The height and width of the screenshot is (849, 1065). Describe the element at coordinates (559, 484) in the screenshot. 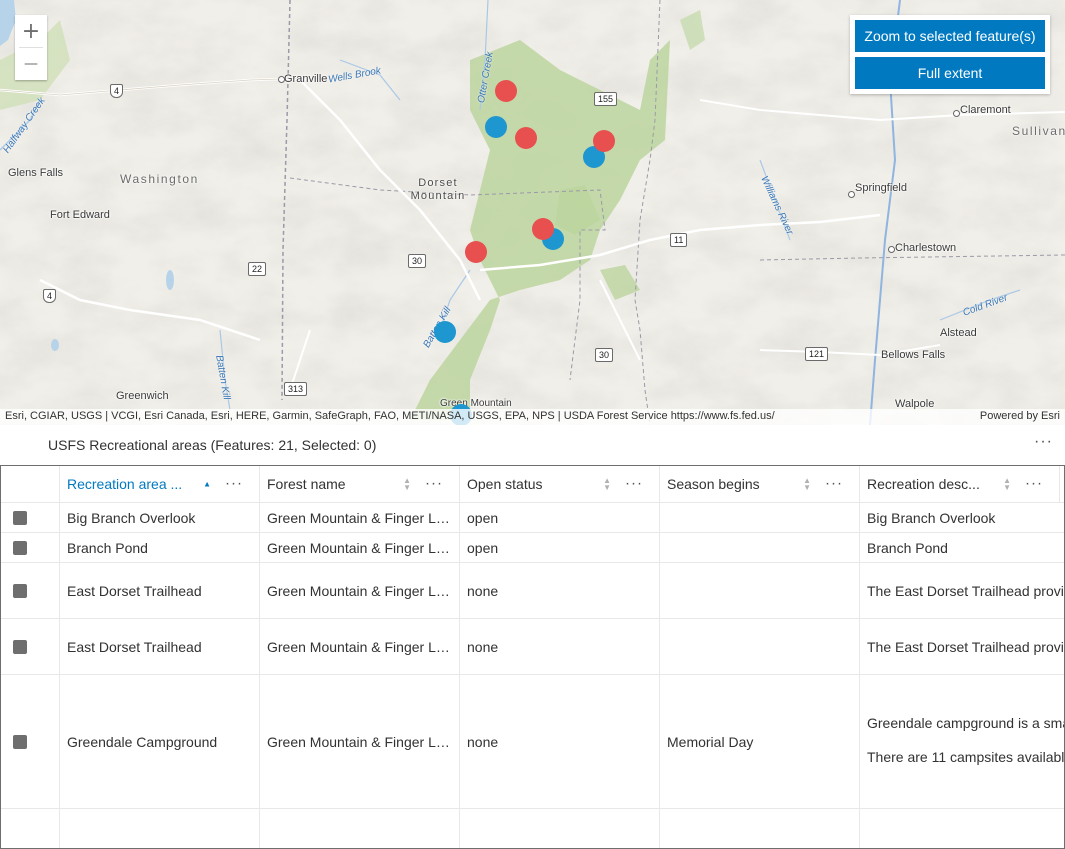

I see `column-header-open-status: Open status ▲ ▼ ···` at that location.